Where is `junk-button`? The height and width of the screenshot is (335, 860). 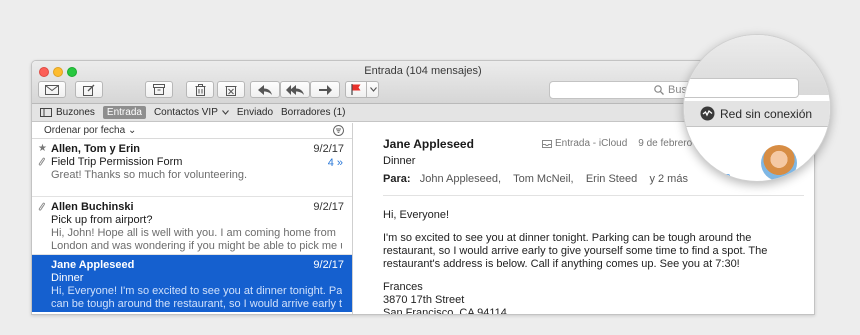 junk-button is located at coordinates (231, 89).